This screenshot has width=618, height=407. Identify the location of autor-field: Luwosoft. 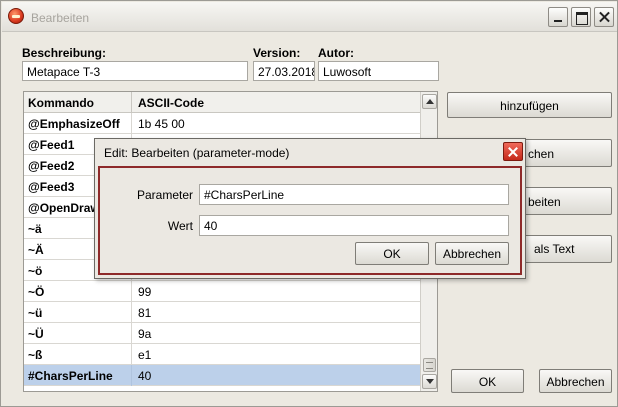
(378, 71).